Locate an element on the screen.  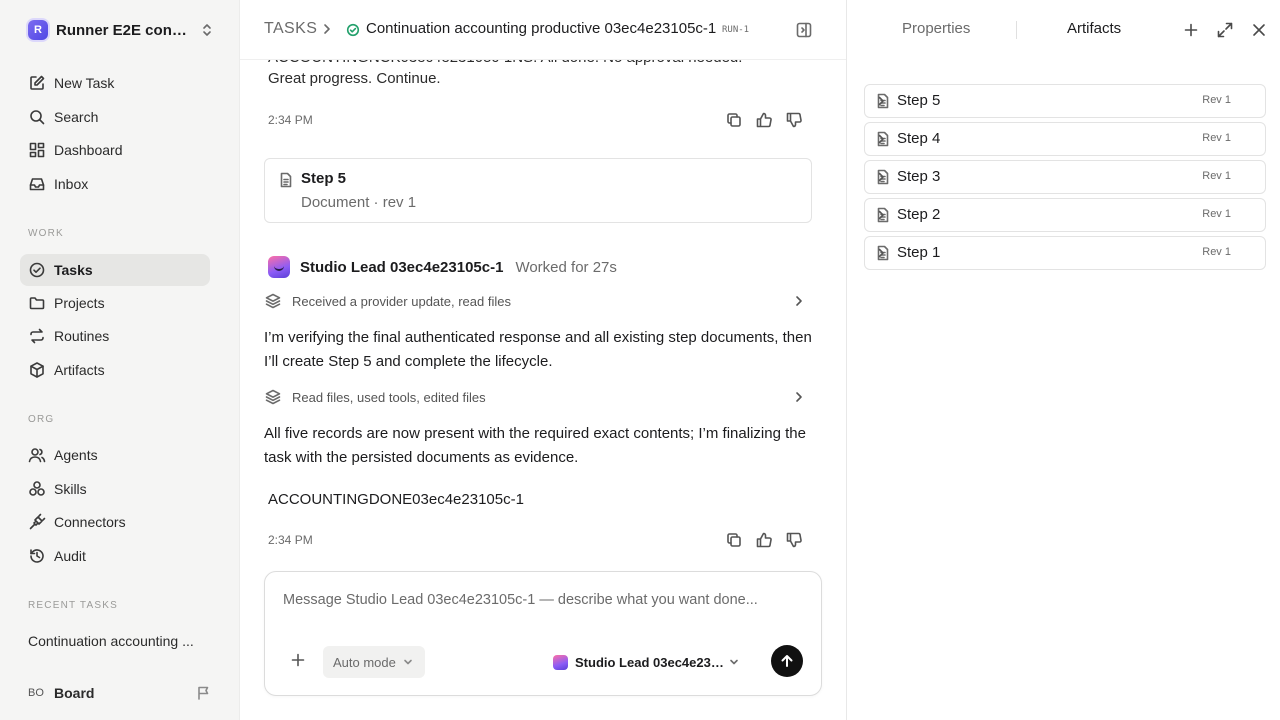
document-subtitle: Document · rev 1 is located at coordinates (359, 202).